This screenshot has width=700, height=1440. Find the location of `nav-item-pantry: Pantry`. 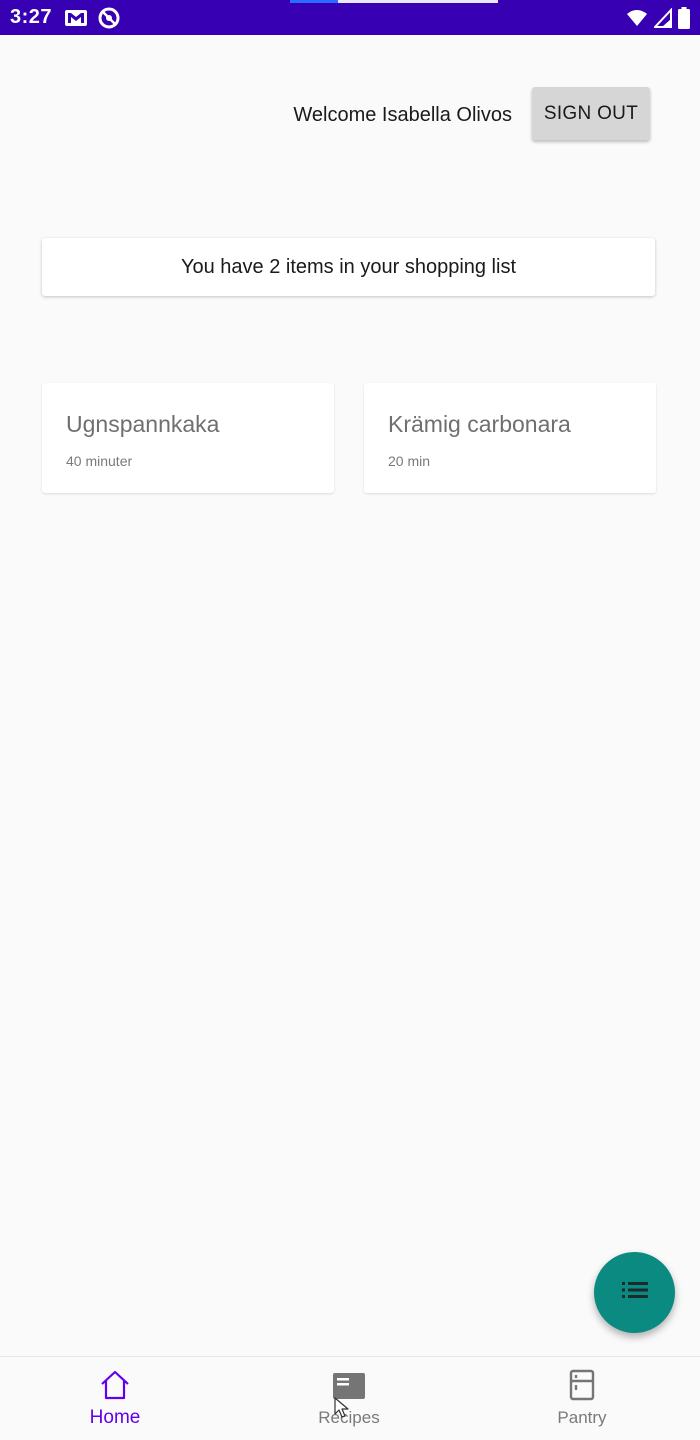

nav-item-pantry: Pantry is located at coordinates (582, 1398).